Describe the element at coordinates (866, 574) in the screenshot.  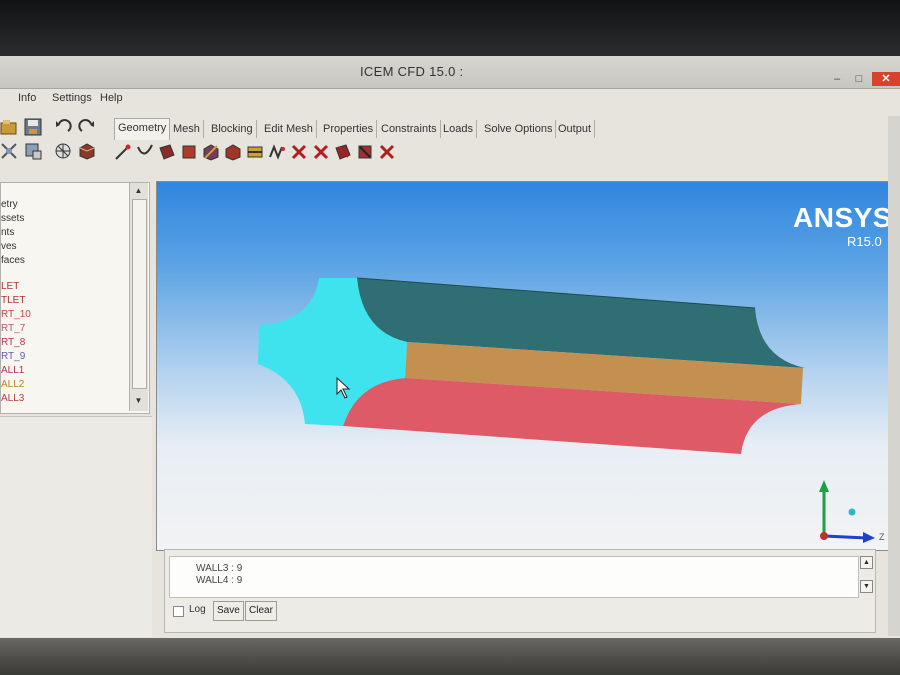
I see `console-scrollbar: ▲ ▼` at that location.